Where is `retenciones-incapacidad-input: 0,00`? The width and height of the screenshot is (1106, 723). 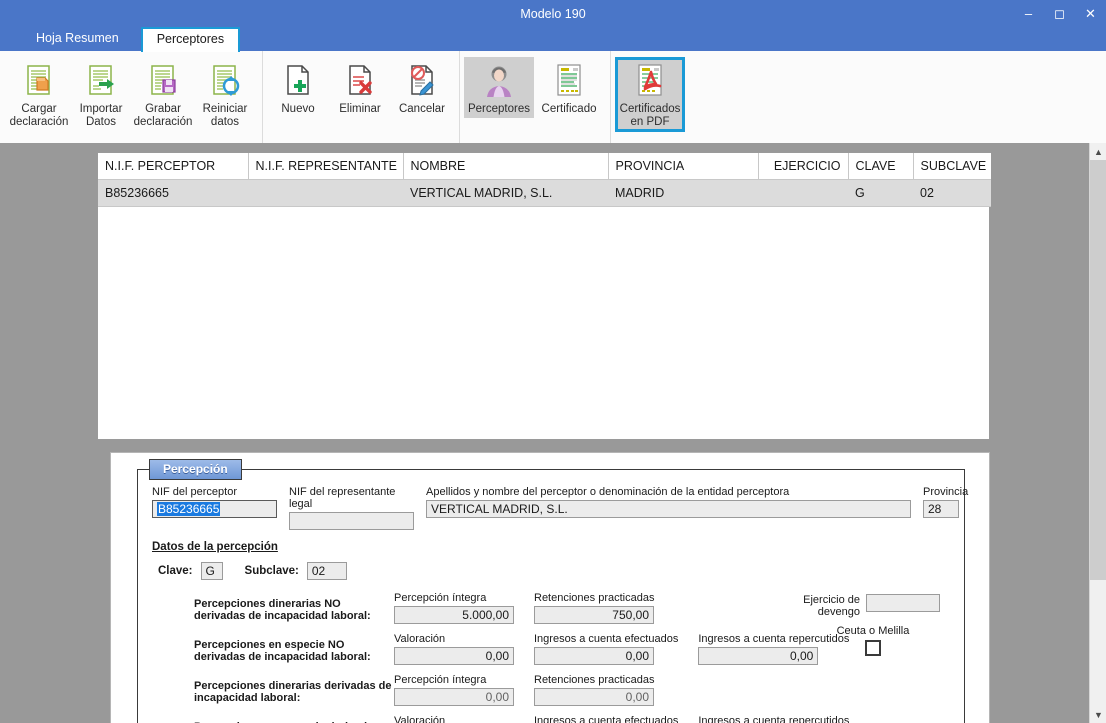 retenciones-incapacidad-input: 0,00 is located at coordinates (594, 697).